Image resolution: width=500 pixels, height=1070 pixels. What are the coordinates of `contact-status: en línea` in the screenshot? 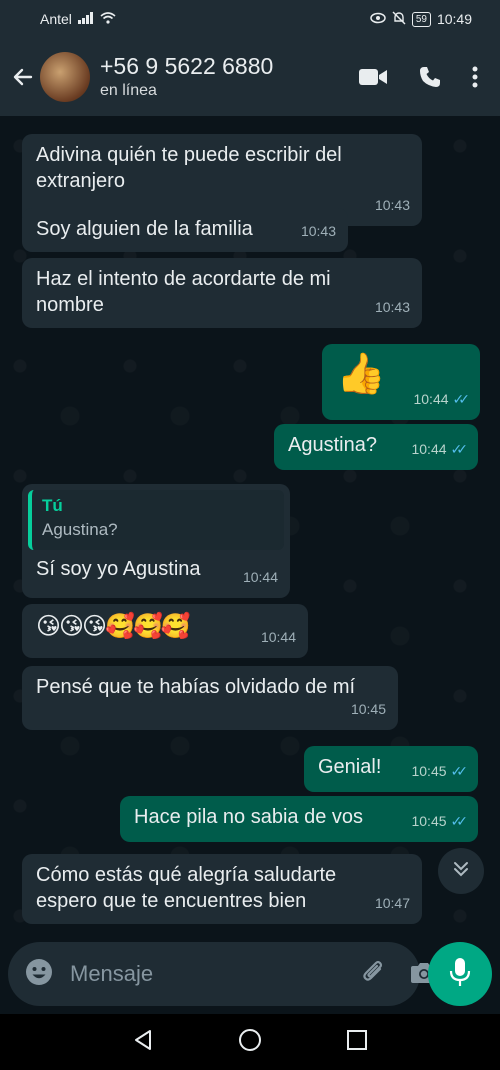 It's located at (128, 90).